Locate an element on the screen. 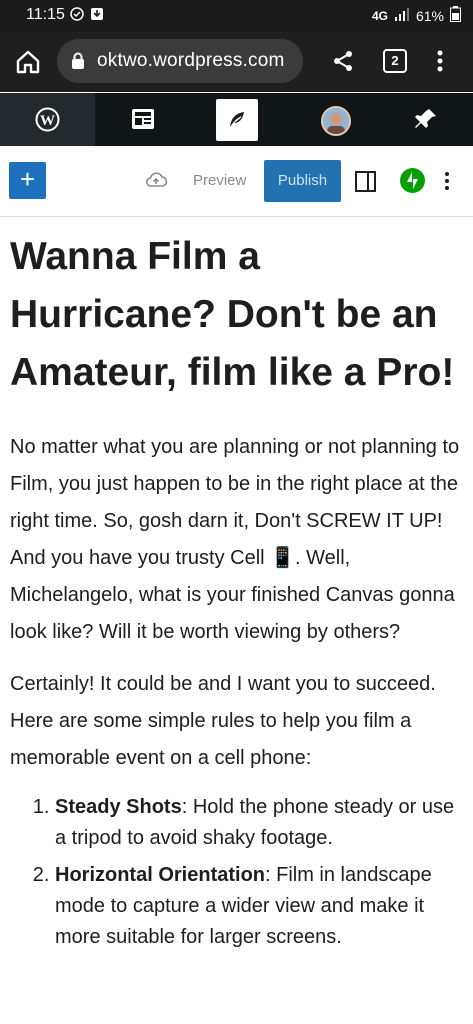 This screenshot has height=1024, width=473. status-time: 11:15 is located at coordinates (45, 14).